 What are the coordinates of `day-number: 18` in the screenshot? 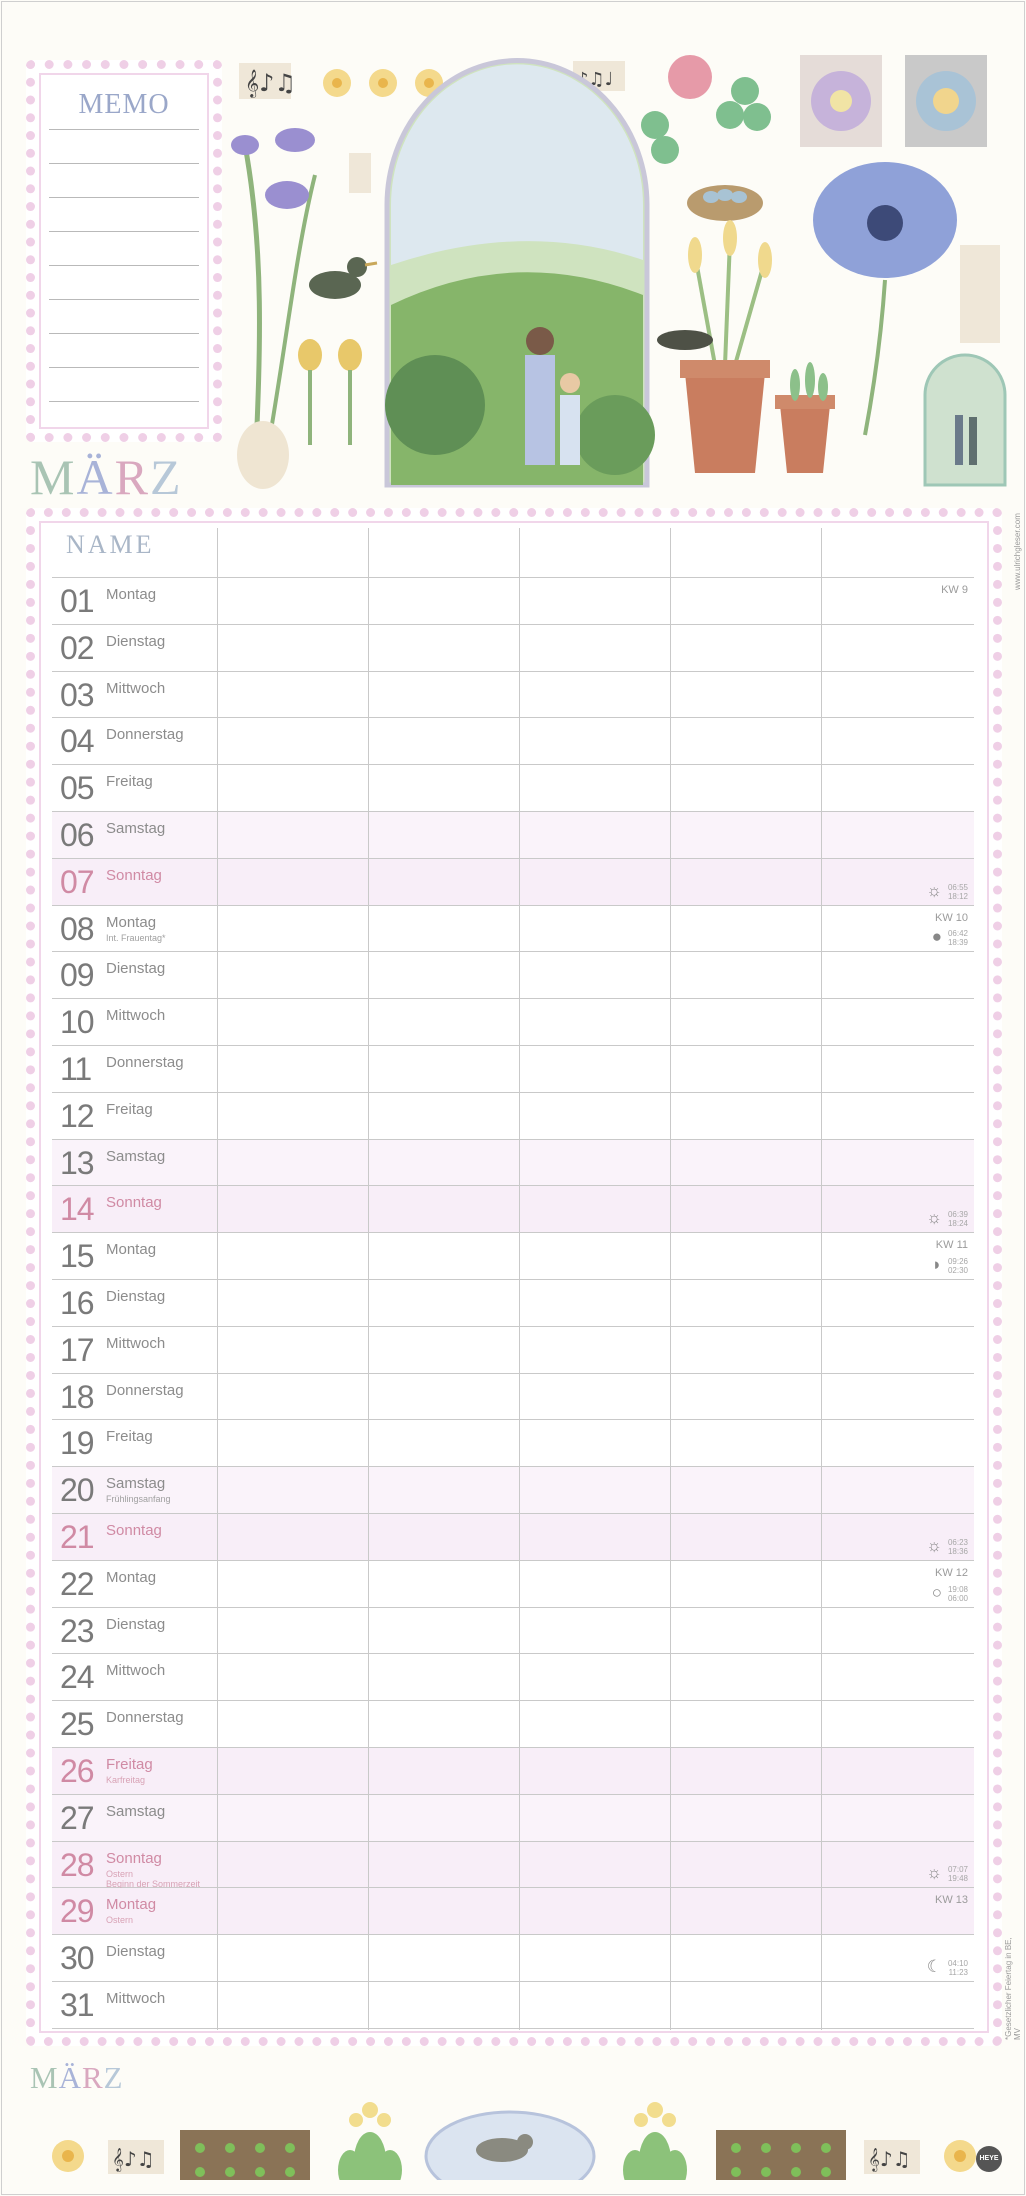 It's located at (77, 1396).